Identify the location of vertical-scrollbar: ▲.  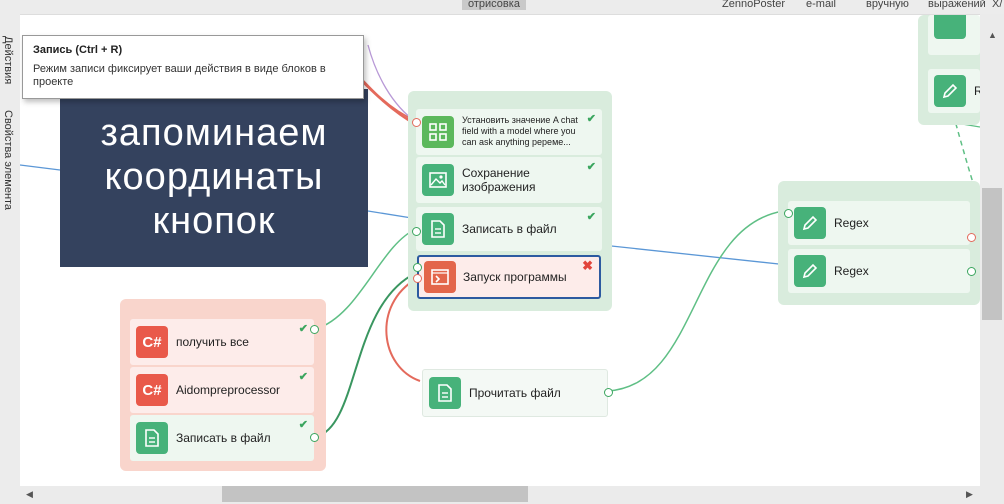
(992, 259).